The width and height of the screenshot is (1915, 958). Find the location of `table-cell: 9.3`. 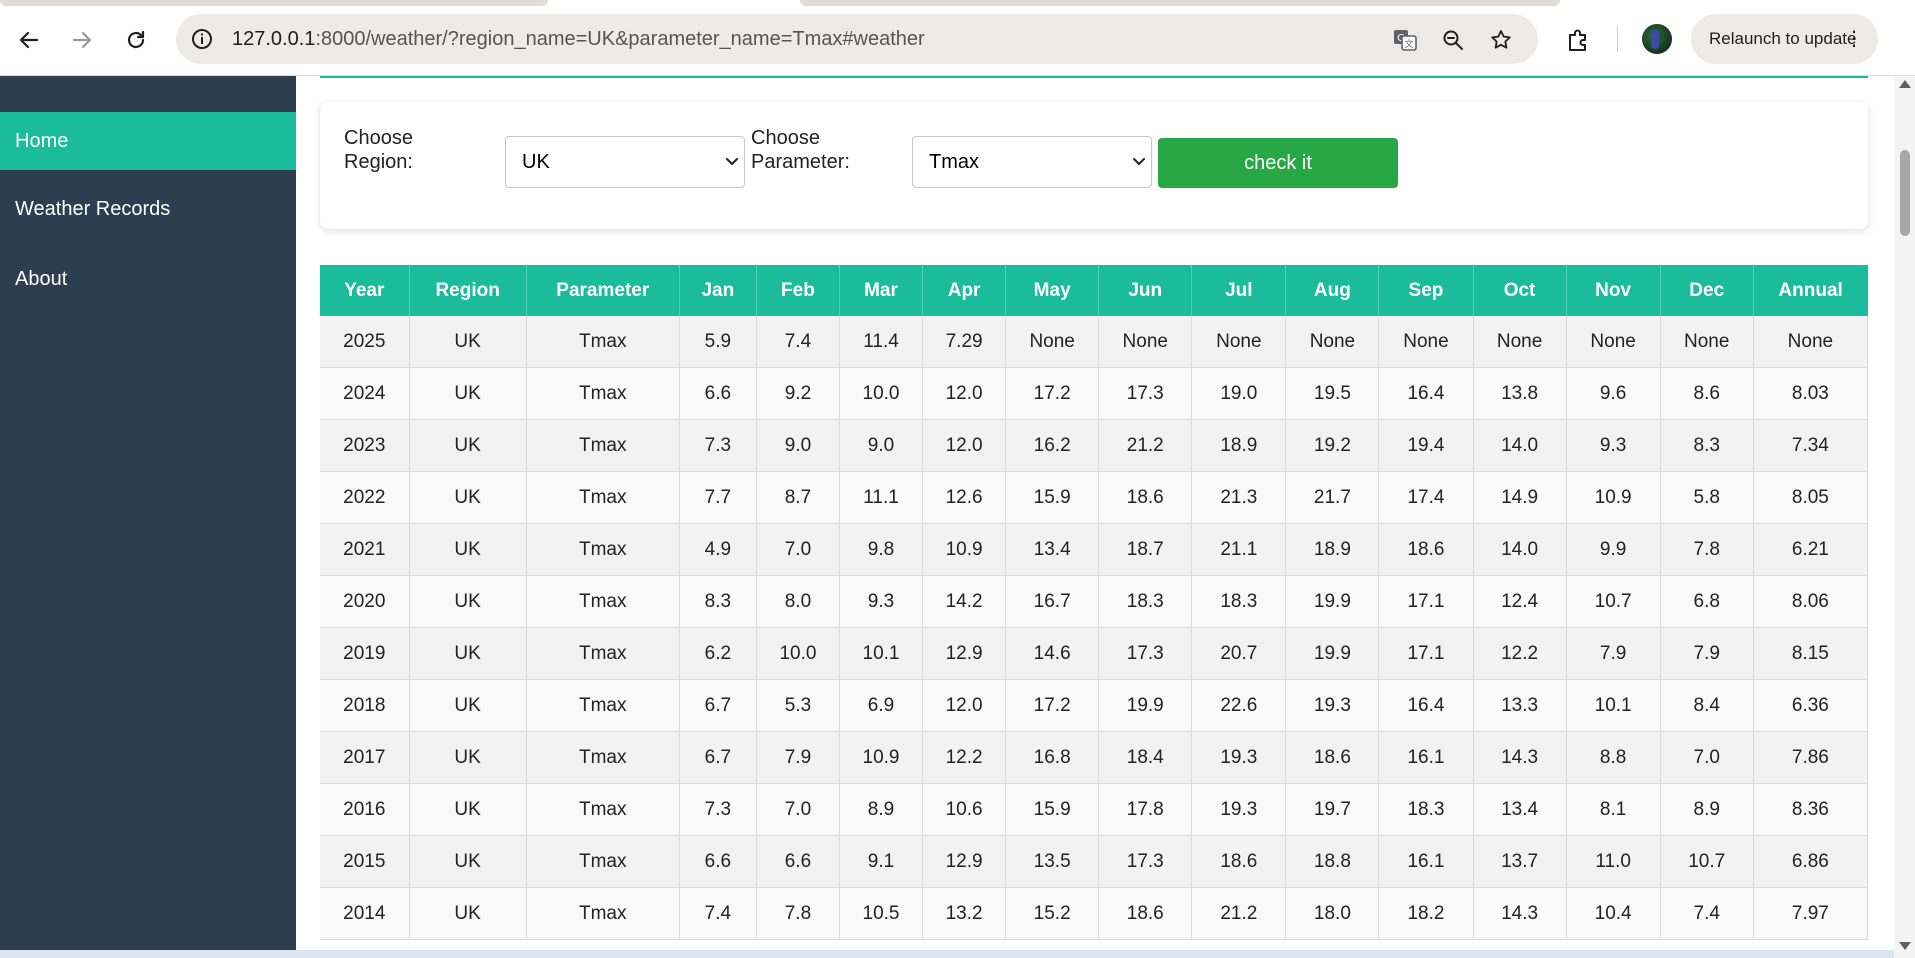

table-cell: 9.3 is located at coordinates (1613, 445).